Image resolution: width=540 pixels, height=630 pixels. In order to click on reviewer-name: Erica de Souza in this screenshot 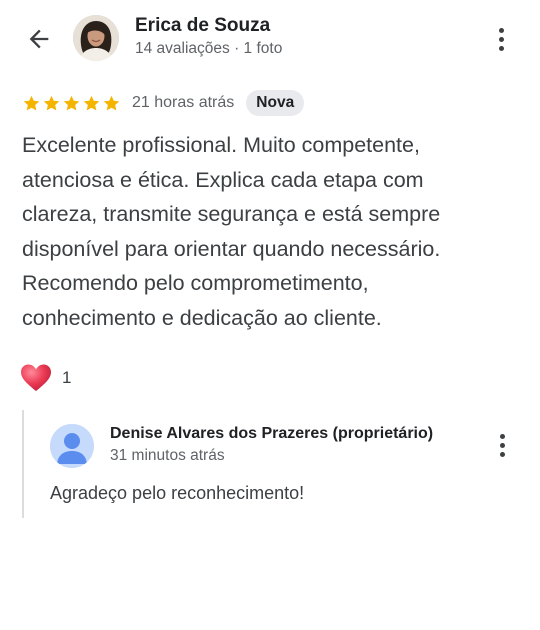, I will do `click(202, 26)`.